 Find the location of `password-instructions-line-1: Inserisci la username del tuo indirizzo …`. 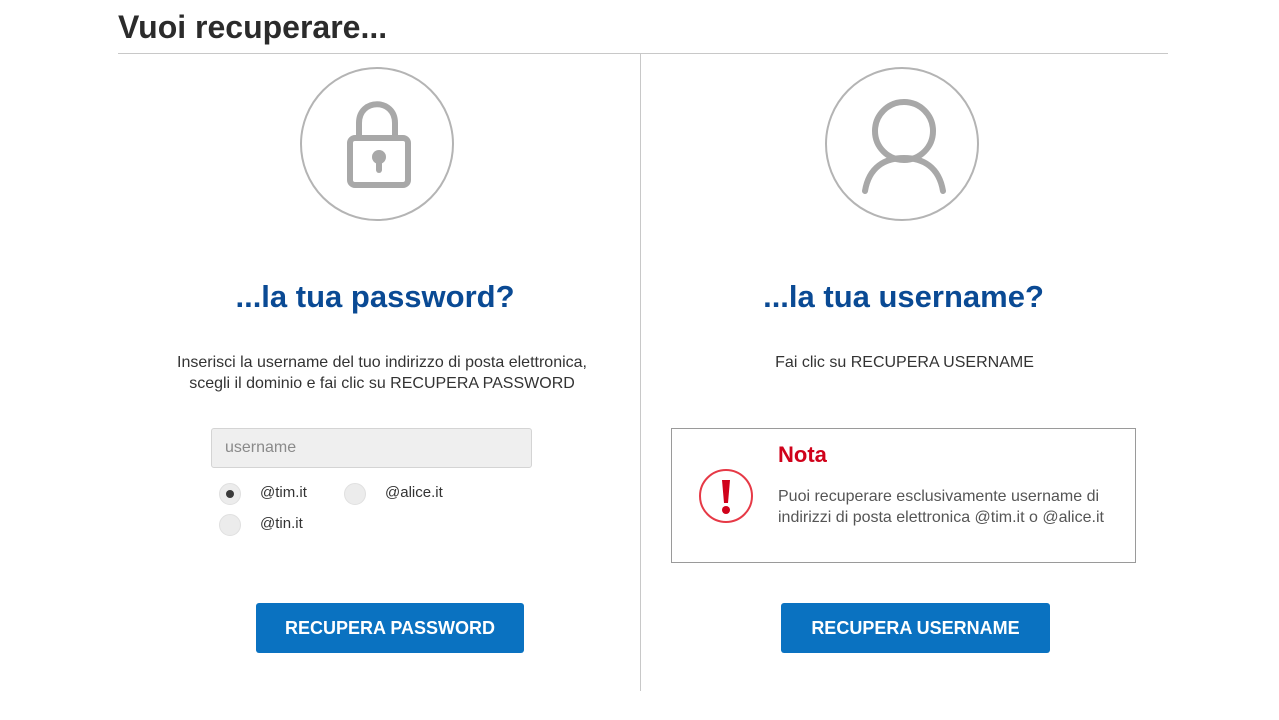

password-instructions-line-1: Inserisci la username del tuo indirizzo … is located at coordinates (382, 362).